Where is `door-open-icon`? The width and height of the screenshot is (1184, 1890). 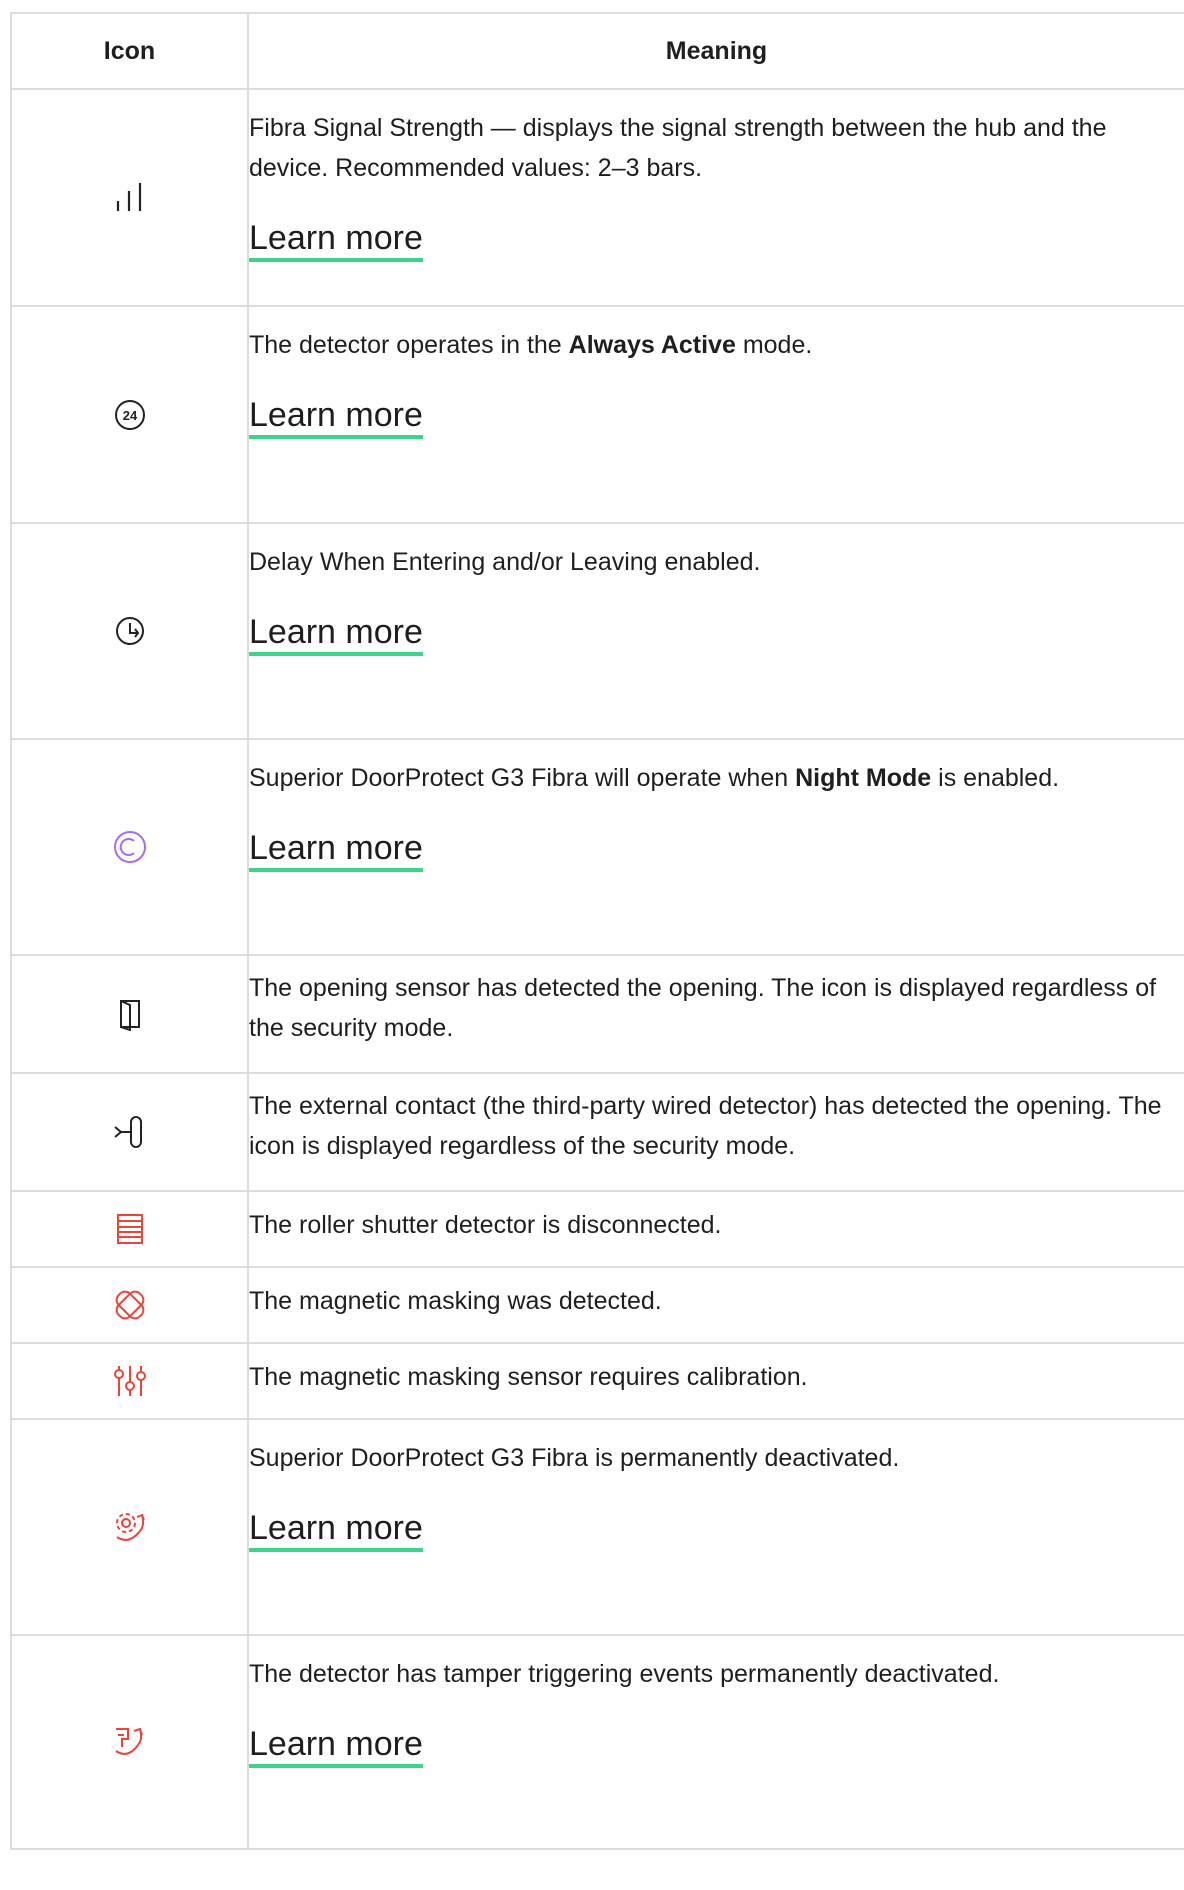
door-open-icon is located at coordinates (130, 1015).